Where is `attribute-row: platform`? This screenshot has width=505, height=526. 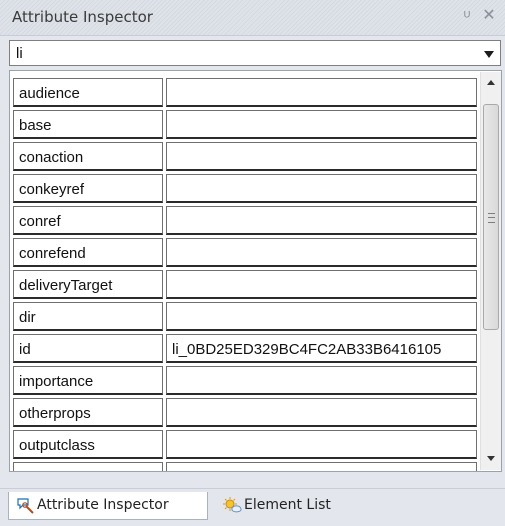 attribute-row: platform is located at coordinates (243, 466).